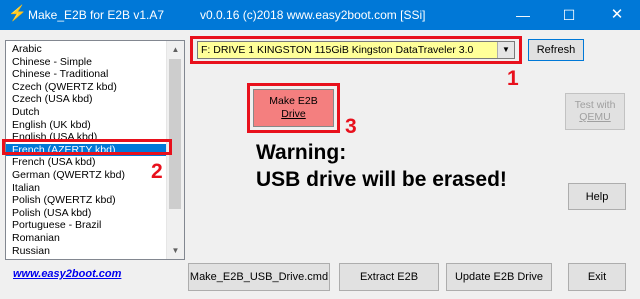 The width and height of the screenshot is (640, 299). Describe the element at coordinates (505, 50) in the screenshot. I see `dropdown-arrow-icon: ▼` at that location.